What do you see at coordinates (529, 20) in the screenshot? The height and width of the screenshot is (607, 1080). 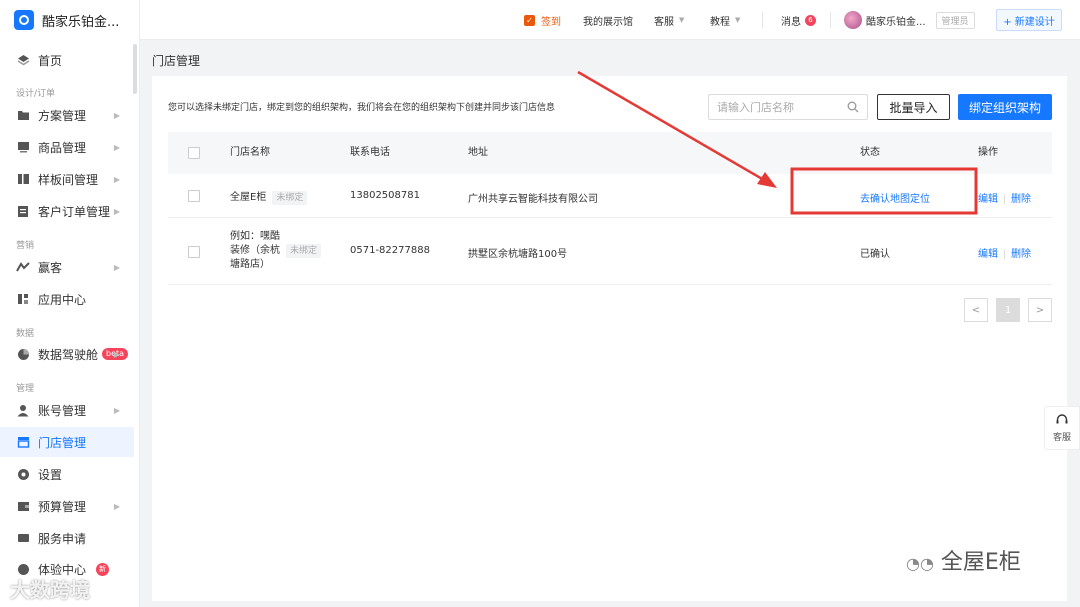 I see `check-icon: ✓` at bounding box center [529, 20].